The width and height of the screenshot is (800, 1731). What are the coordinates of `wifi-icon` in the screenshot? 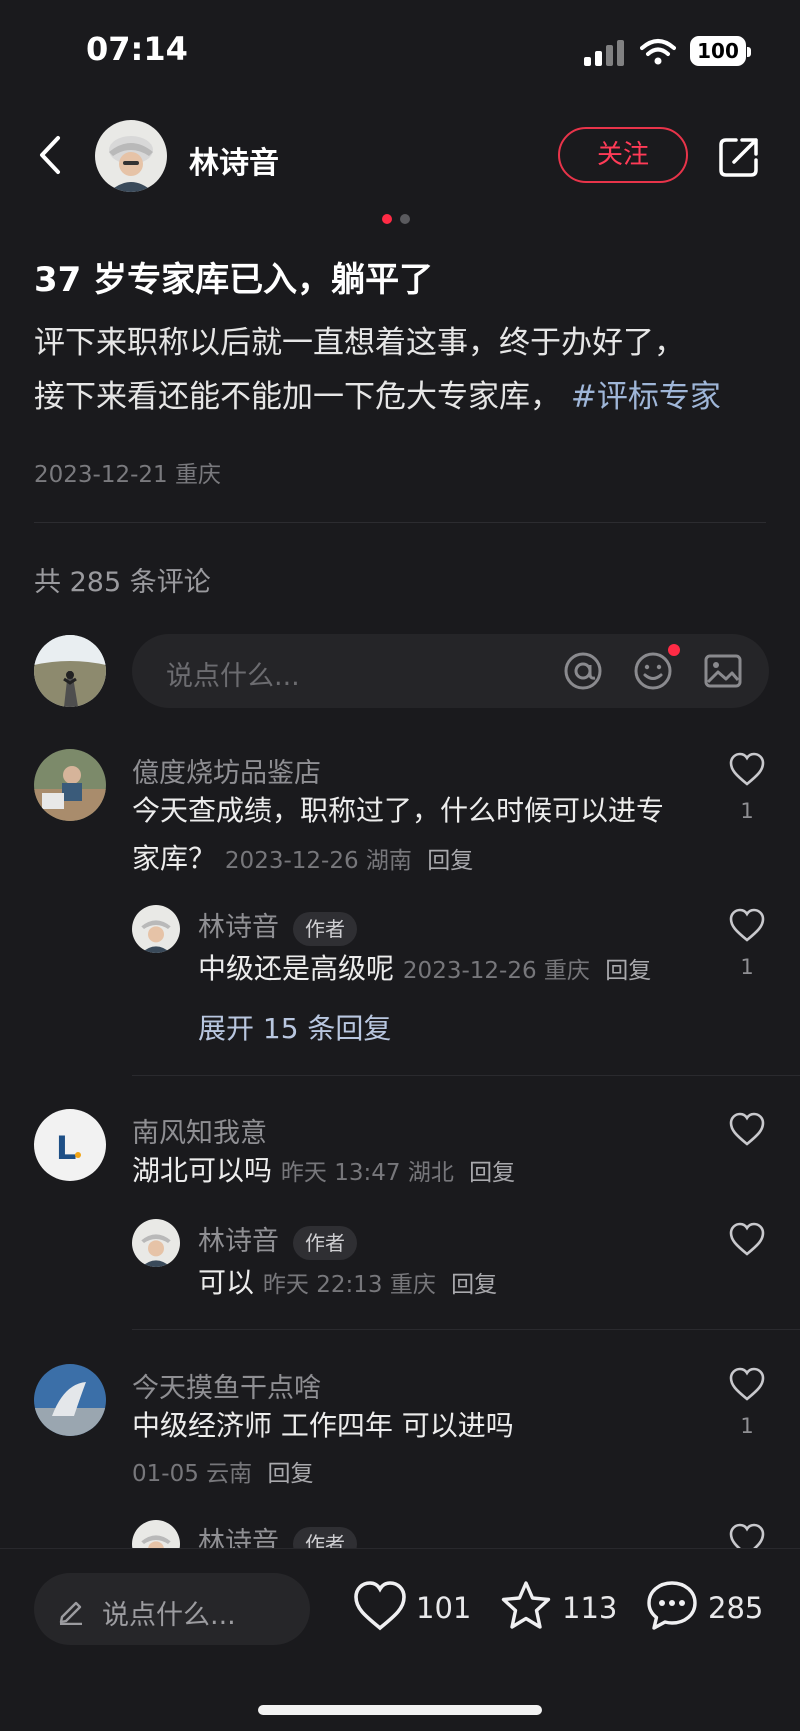 It's located at (658, 52).